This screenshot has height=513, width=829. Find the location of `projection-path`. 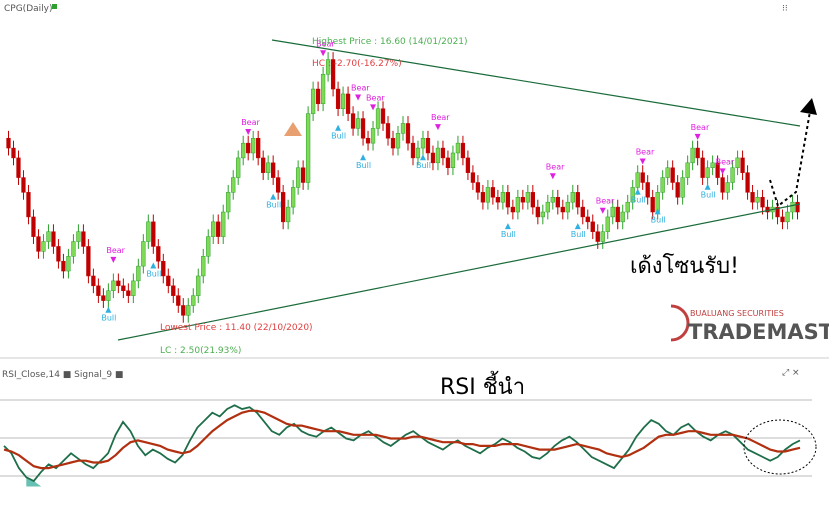

projection-path is located at coordinates (791, 153).